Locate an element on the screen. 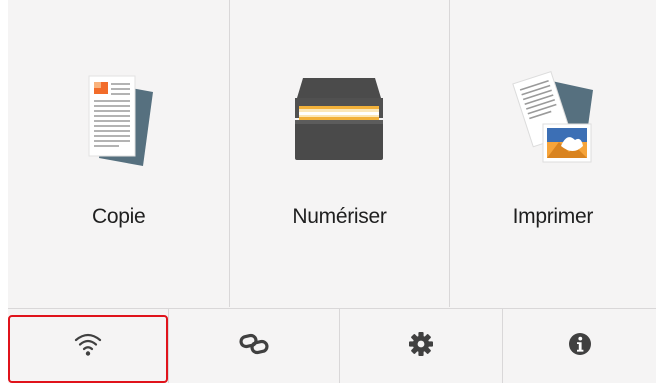 Image resolution: width=662 pixels, height=383 pixels. gear-icon is located at coordinates (421, 346).